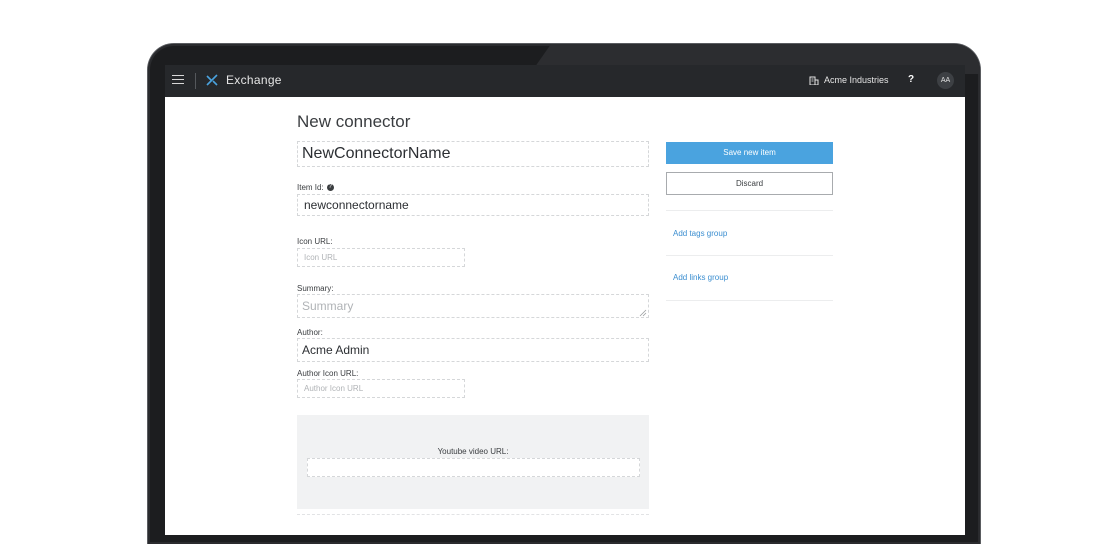 This screenshot has height=544, width=1120. I want to click on appbar-divider, so click(195, 81).